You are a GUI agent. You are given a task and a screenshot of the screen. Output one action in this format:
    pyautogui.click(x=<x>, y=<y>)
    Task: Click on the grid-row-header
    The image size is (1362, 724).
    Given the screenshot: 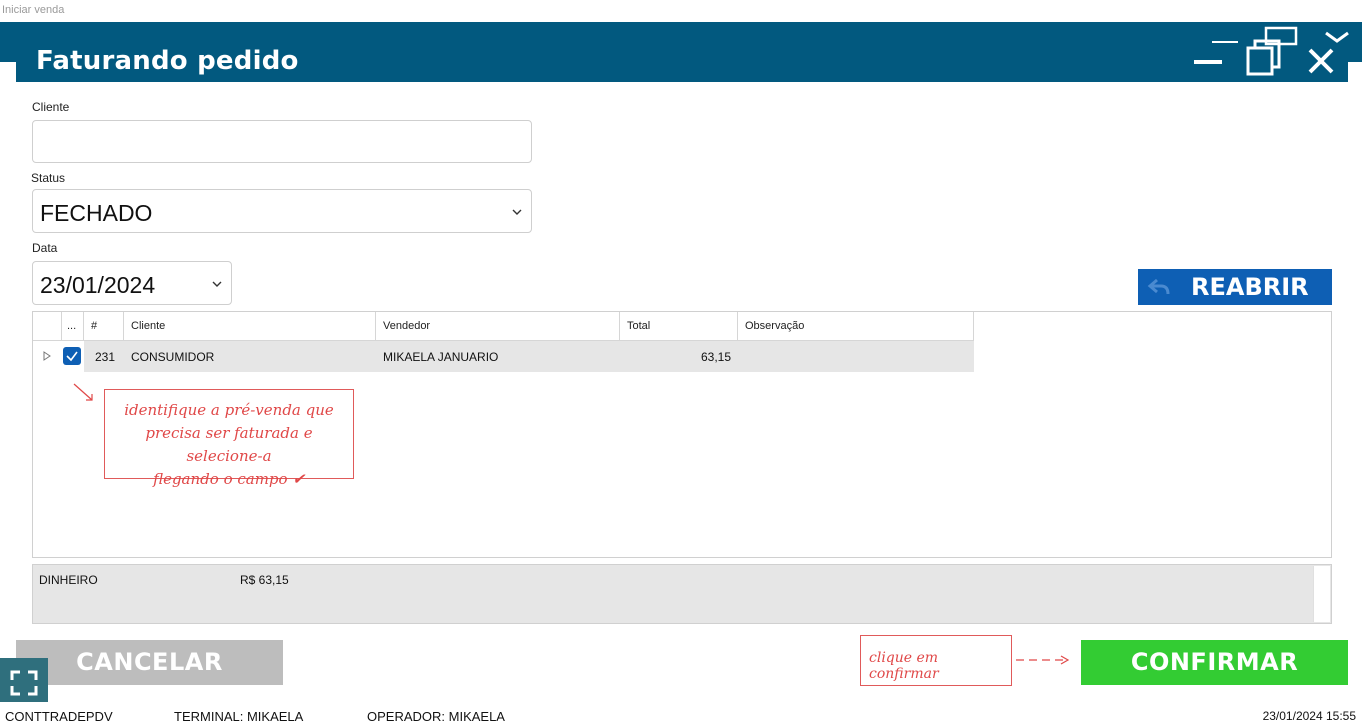 What is the action you would take?
    pyautogui.click(x=47, y=326)
    